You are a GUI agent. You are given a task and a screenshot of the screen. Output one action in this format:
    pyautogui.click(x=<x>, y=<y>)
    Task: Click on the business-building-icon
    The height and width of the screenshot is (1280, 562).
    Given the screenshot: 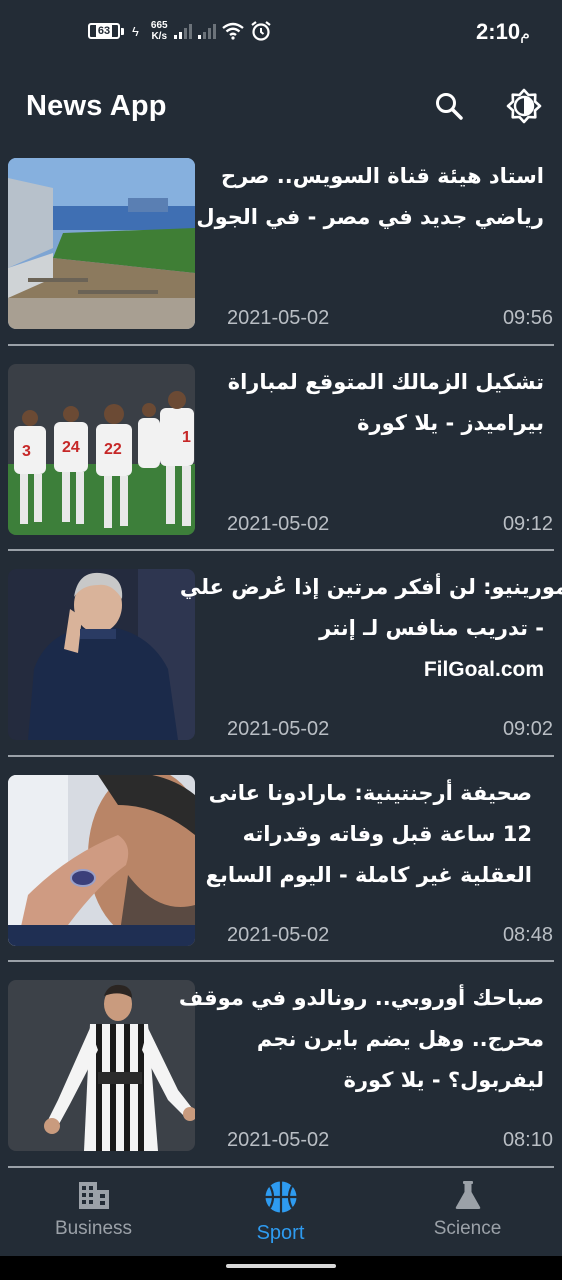 What is the action you would take?
    pyautogui.click(x=93, y=1195)
    